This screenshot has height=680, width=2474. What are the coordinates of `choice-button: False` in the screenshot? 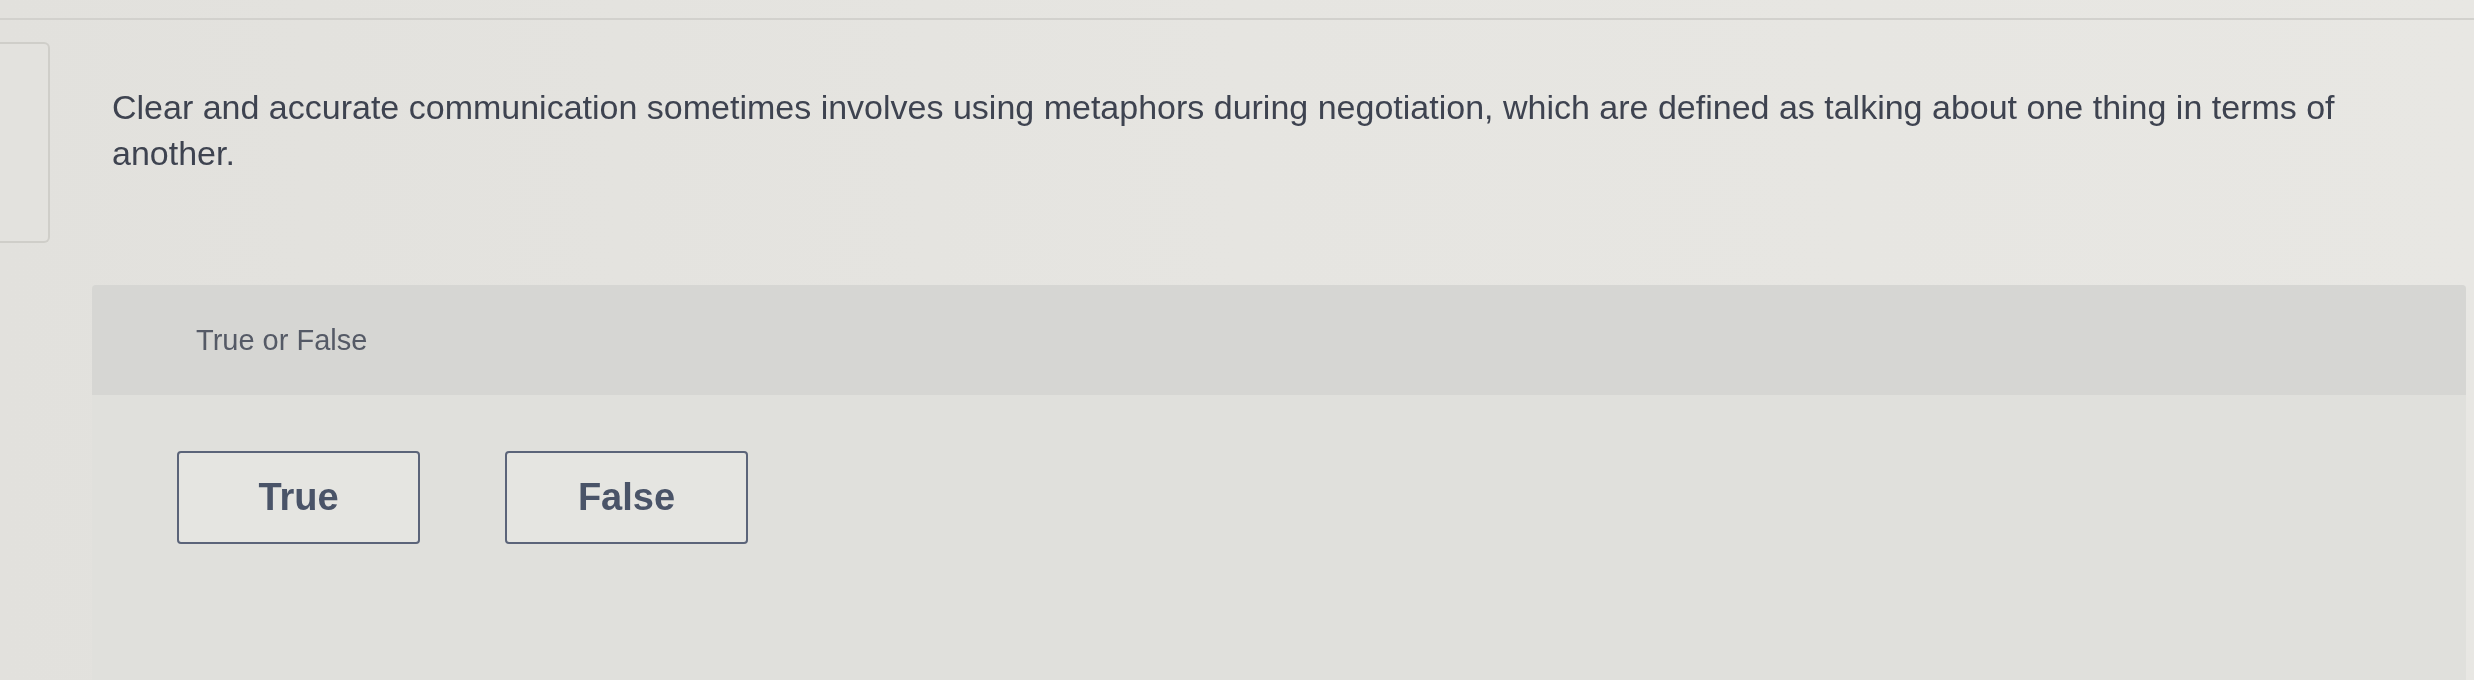 It's located at (626, 497).